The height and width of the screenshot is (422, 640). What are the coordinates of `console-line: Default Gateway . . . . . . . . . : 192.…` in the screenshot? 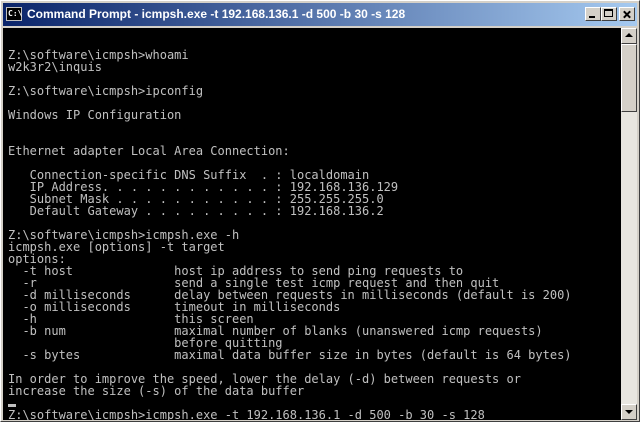 It's located at (196, 211).